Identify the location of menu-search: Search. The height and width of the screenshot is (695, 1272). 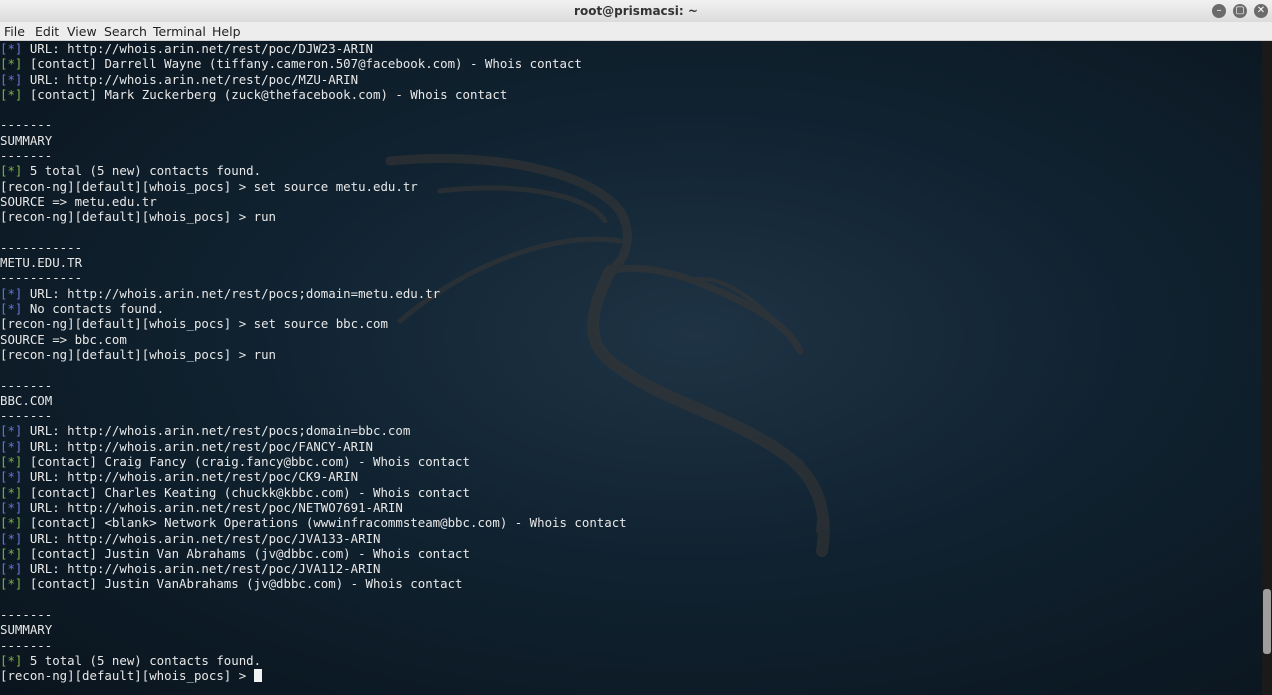
(125, 31).